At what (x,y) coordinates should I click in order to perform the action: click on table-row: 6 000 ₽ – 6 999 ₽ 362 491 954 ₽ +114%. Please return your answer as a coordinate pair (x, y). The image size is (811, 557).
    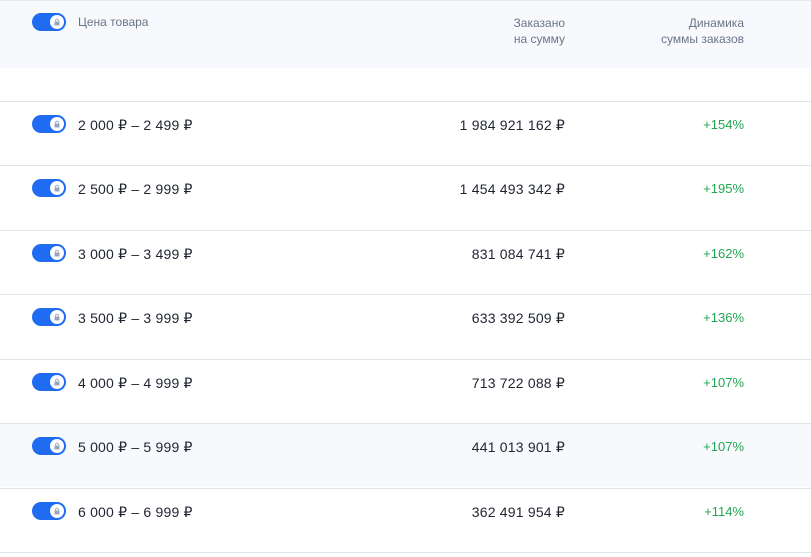
    Looking at the image, I should click on (405, 520).